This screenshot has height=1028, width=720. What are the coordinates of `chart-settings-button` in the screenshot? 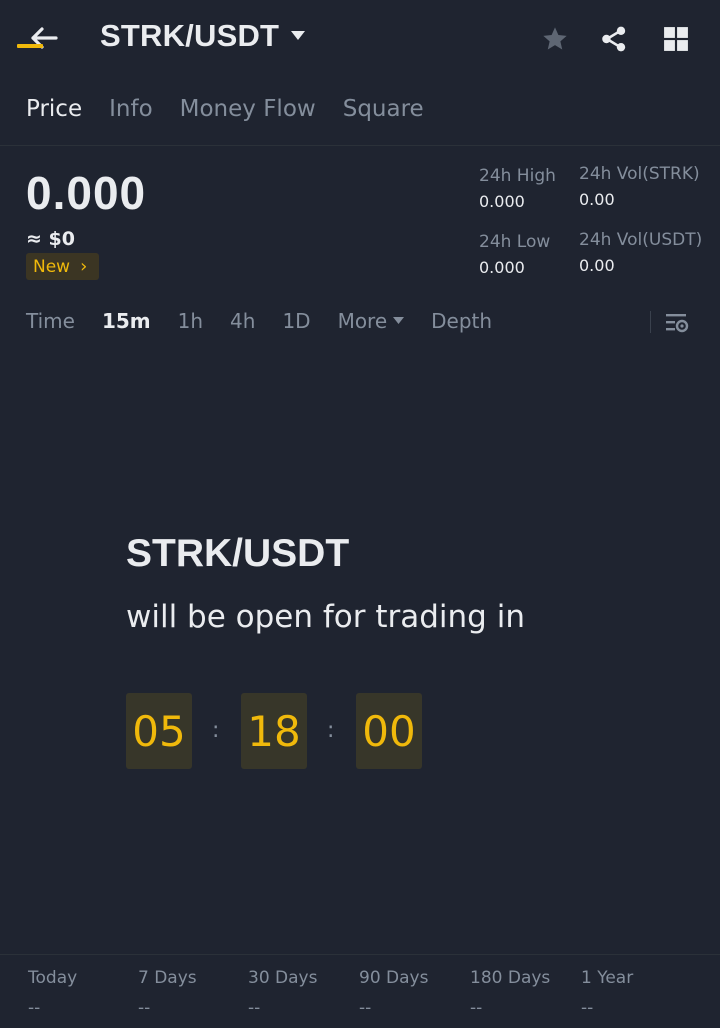 It's located at (677, 323).